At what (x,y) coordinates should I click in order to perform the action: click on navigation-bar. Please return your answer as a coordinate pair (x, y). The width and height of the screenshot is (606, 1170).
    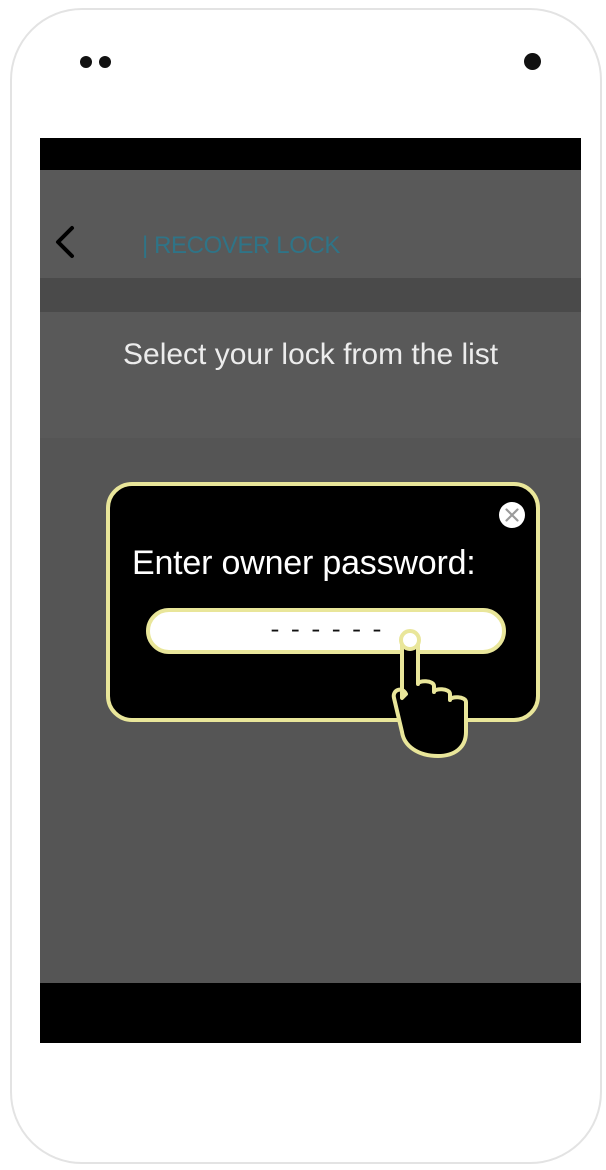
    Looking at the image, I should click on (310, 1013).